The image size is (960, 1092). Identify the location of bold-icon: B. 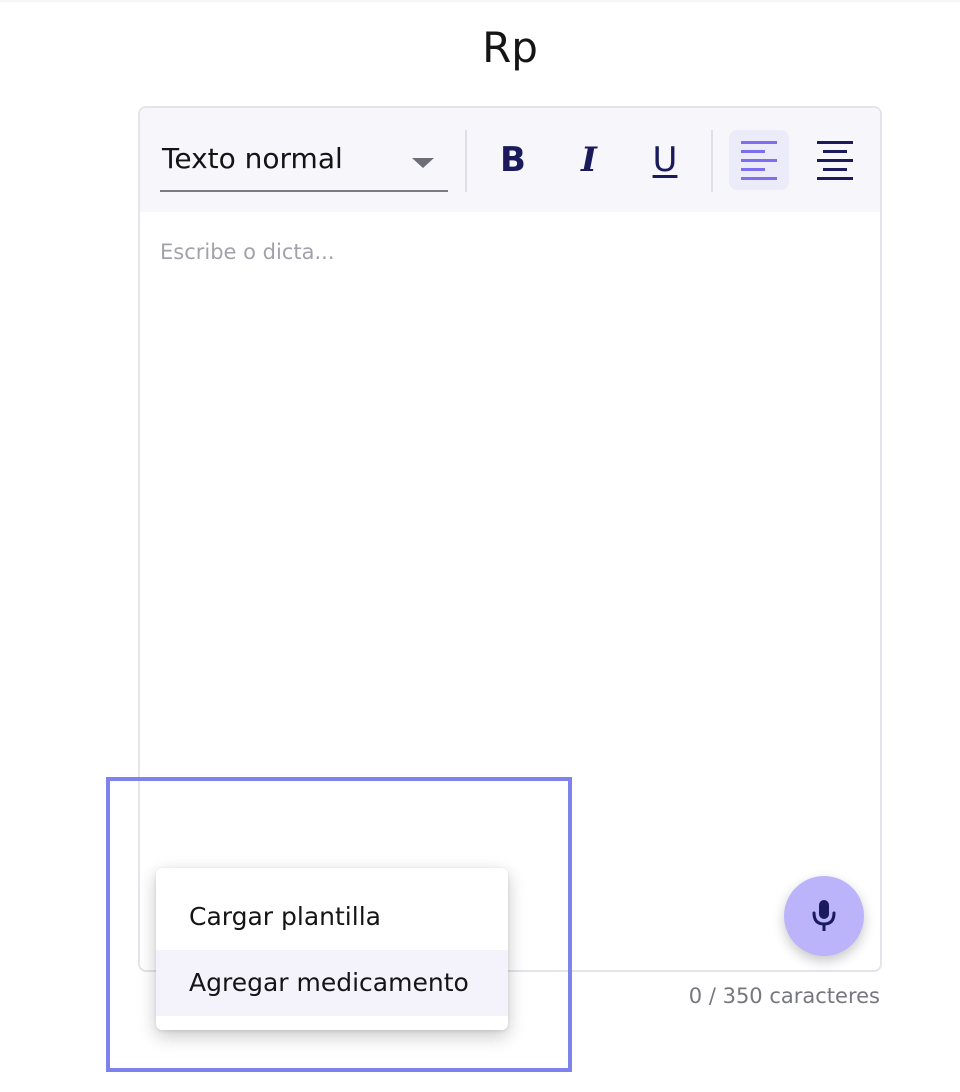
(513, 160).